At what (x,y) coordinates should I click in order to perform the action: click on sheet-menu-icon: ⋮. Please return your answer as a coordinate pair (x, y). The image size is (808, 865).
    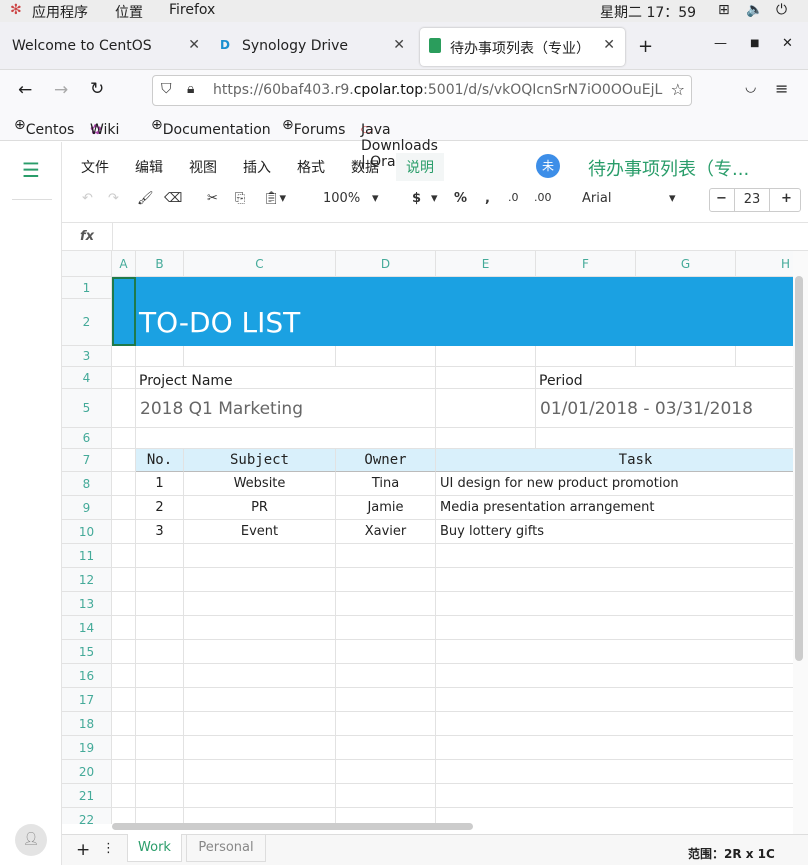
    Looking at the image, I should click on (108, 848).